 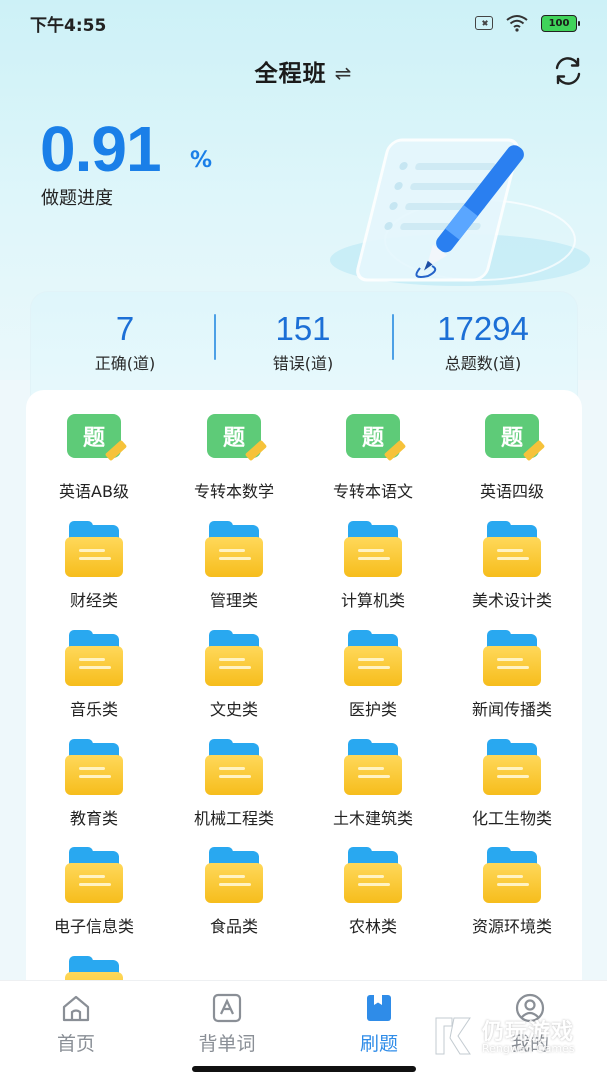 I want to click on category-label: 资源环境类, so click(x=511, y=926).